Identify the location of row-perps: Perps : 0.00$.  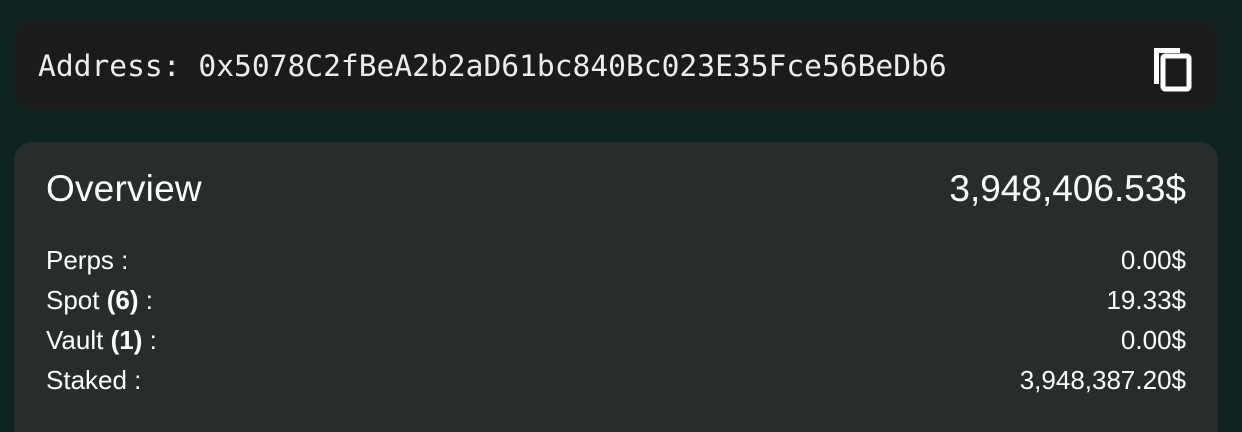
(616, 260).